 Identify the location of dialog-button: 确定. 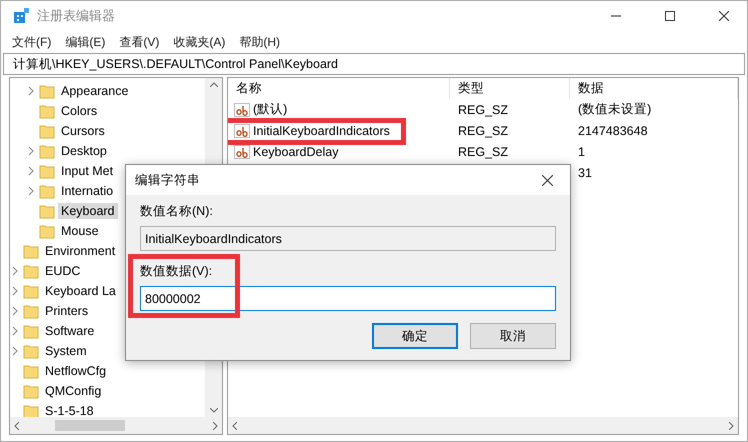
(415, 336).